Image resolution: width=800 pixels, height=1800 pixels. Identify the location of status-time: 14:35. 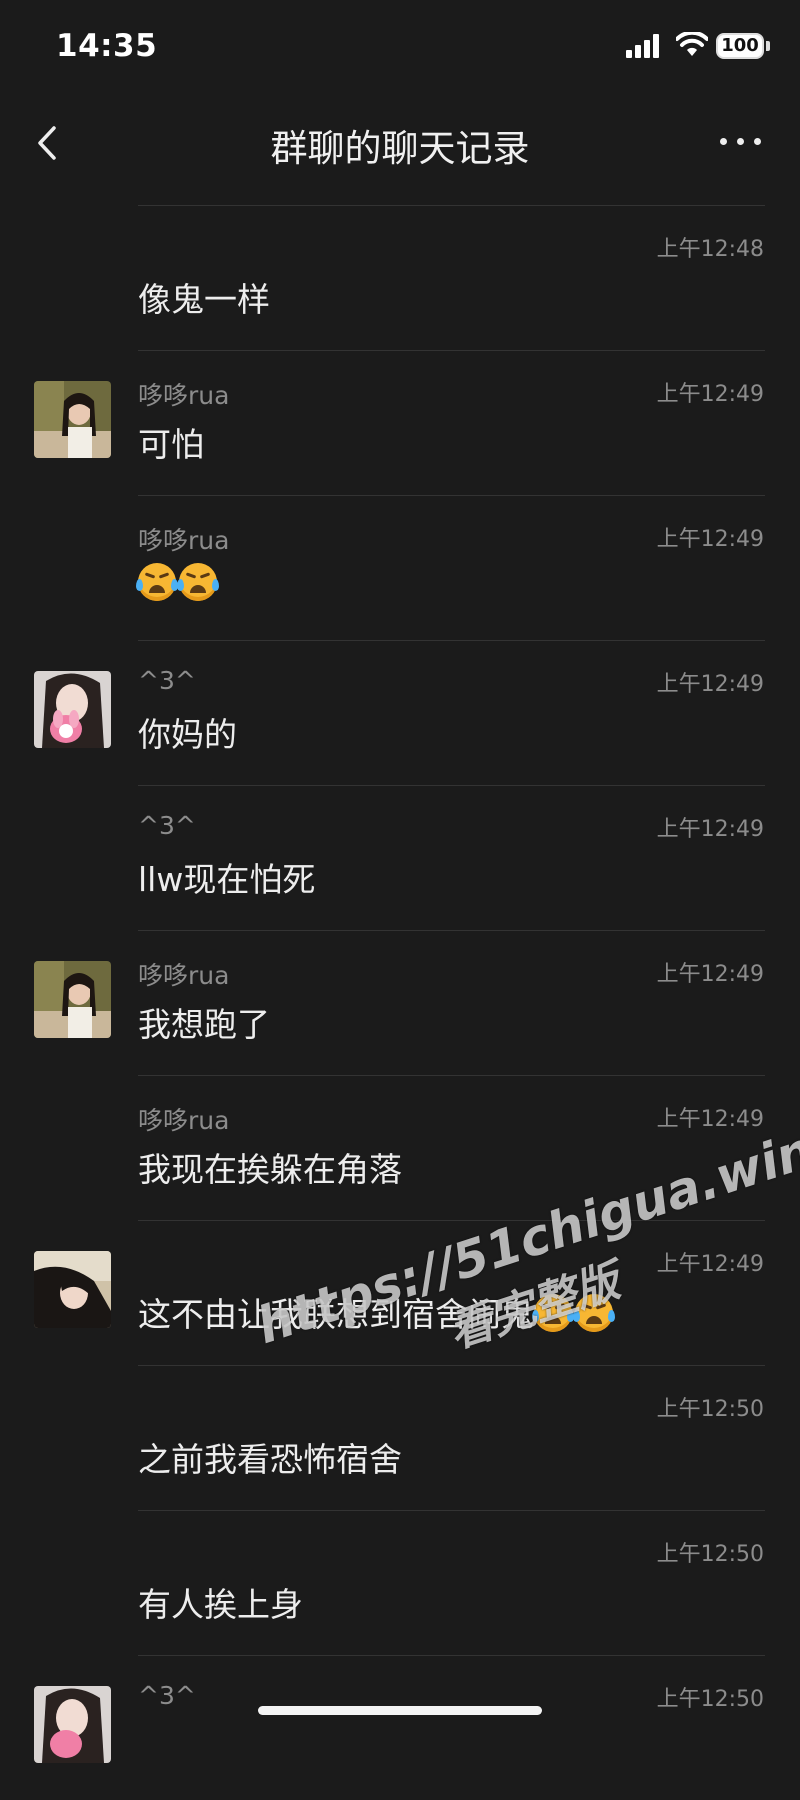
(107, 46).